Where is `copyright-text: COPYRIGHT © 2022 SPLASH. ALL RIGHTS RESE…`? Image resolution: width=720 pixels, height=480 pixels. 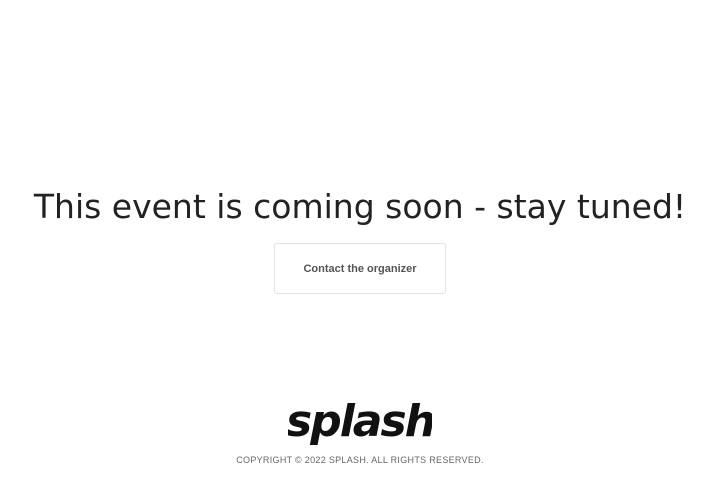 copyright-text: COPYRIGHT © 2022 SPLASH. ALL RIGHTS RESE… is located at coordinates (360, 460).